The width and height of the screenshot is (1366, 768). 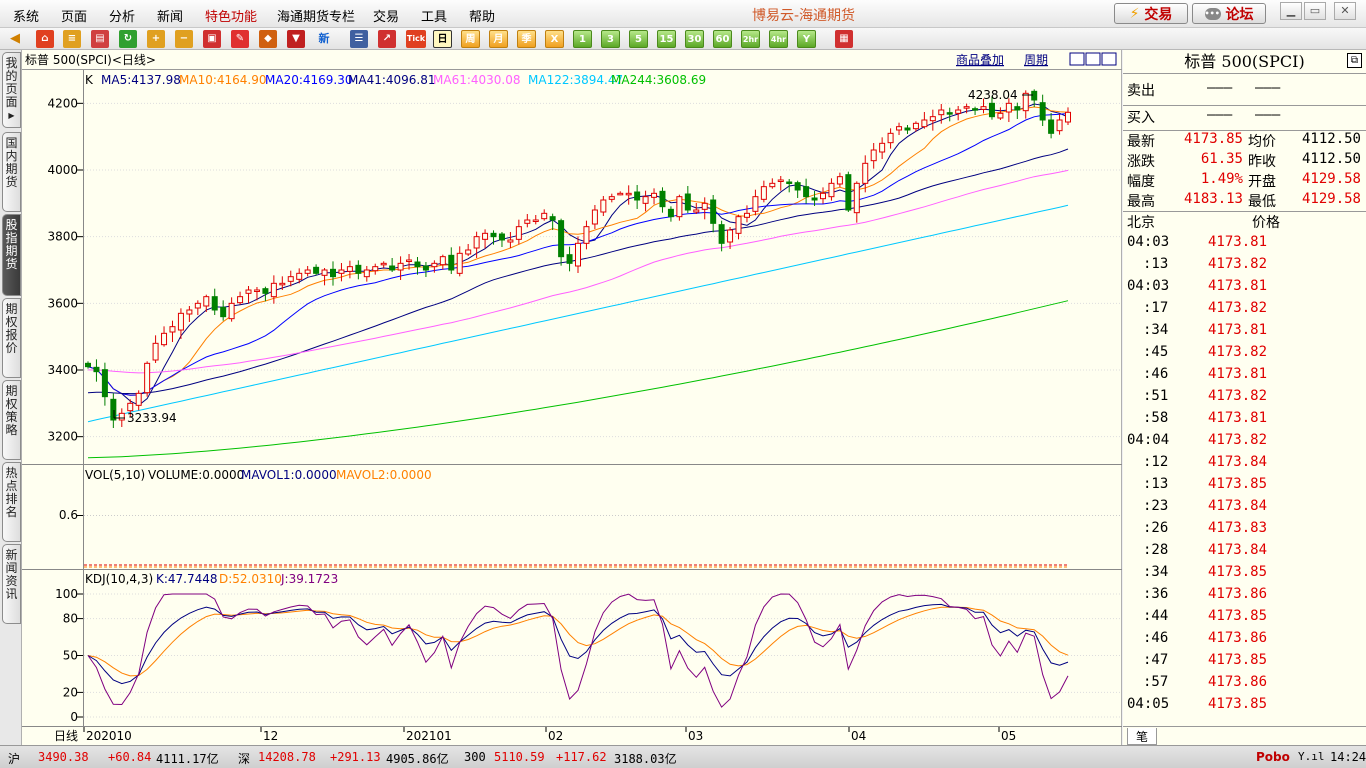 I want to click on period-30min-button: 30, so click(x=694, y=39).